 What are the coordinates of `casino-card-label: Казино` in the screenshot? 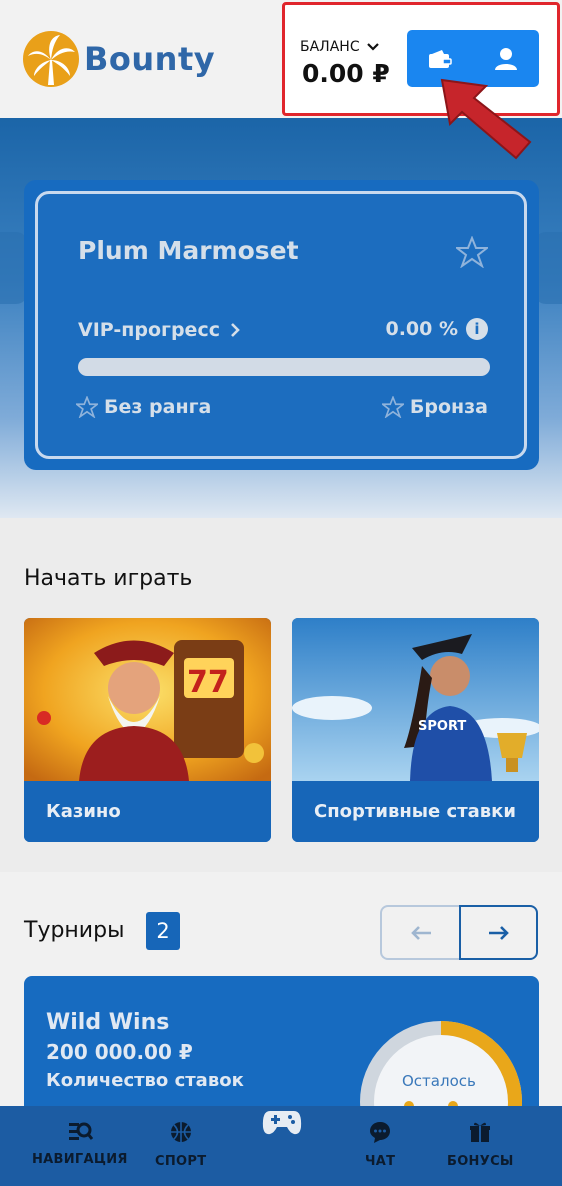 It's located at (147, 811).